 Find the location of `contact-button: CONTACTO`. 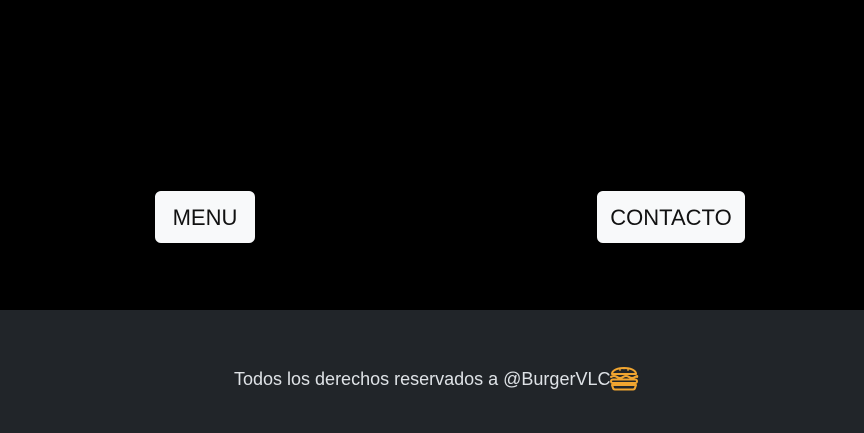

contact-button: CONTACTO is located at coordinates (671, 217).